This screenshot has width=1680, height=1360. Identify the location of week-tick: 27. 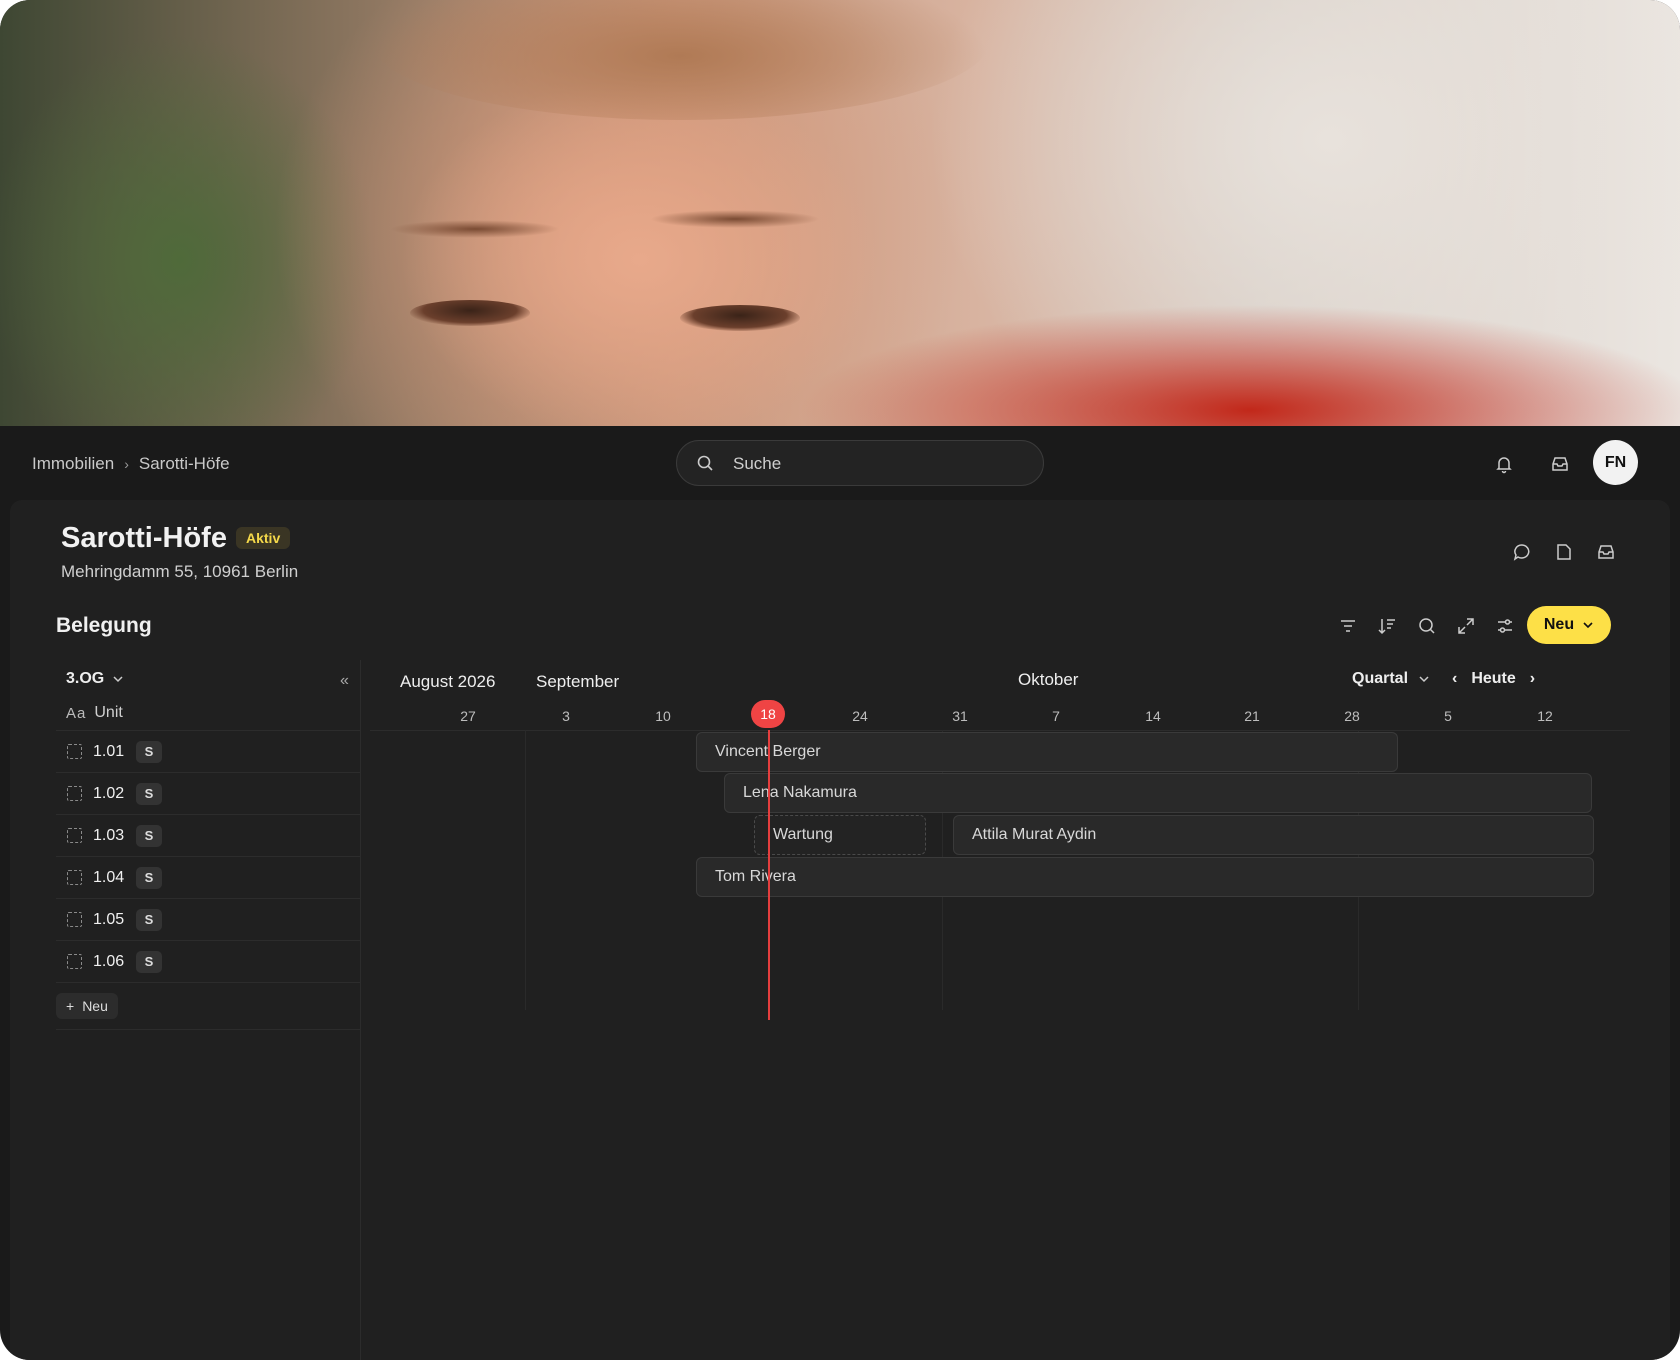
(468, 716).